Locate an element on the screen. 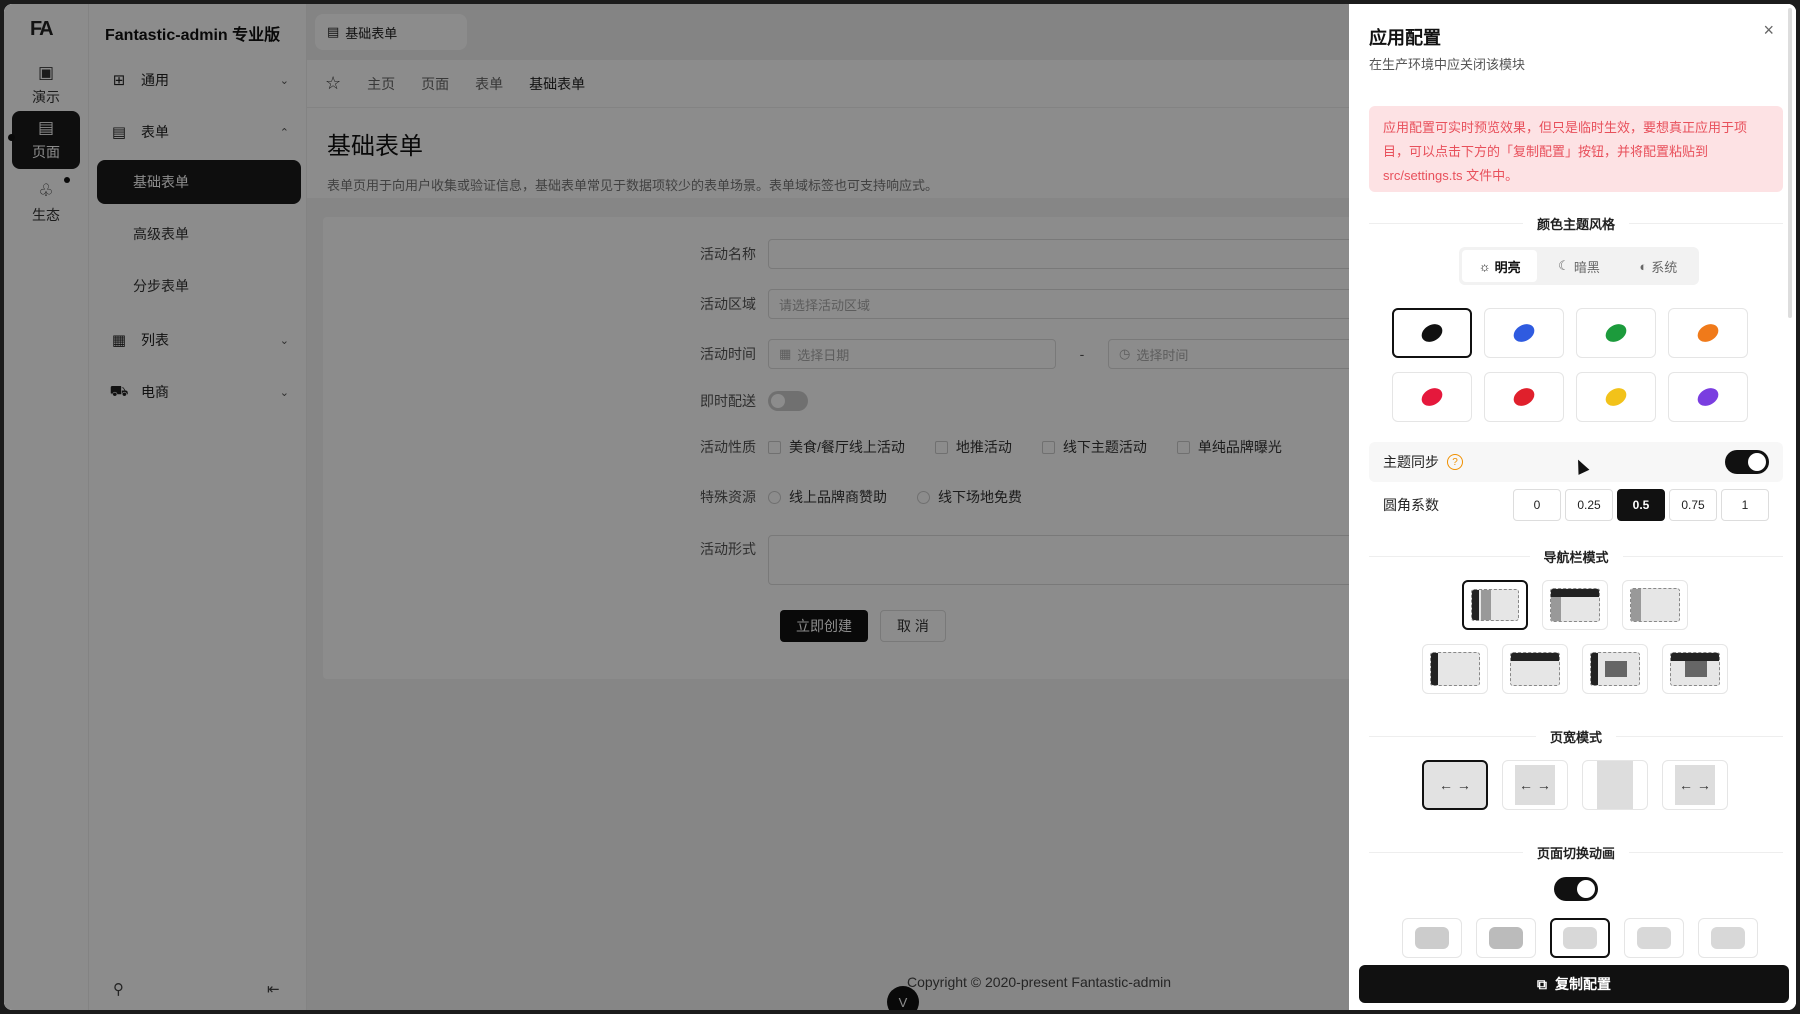 The height and width of the screenshot is (1014, 1800). section-title: 页面切换动画 is located at coordinates (1576, 853).